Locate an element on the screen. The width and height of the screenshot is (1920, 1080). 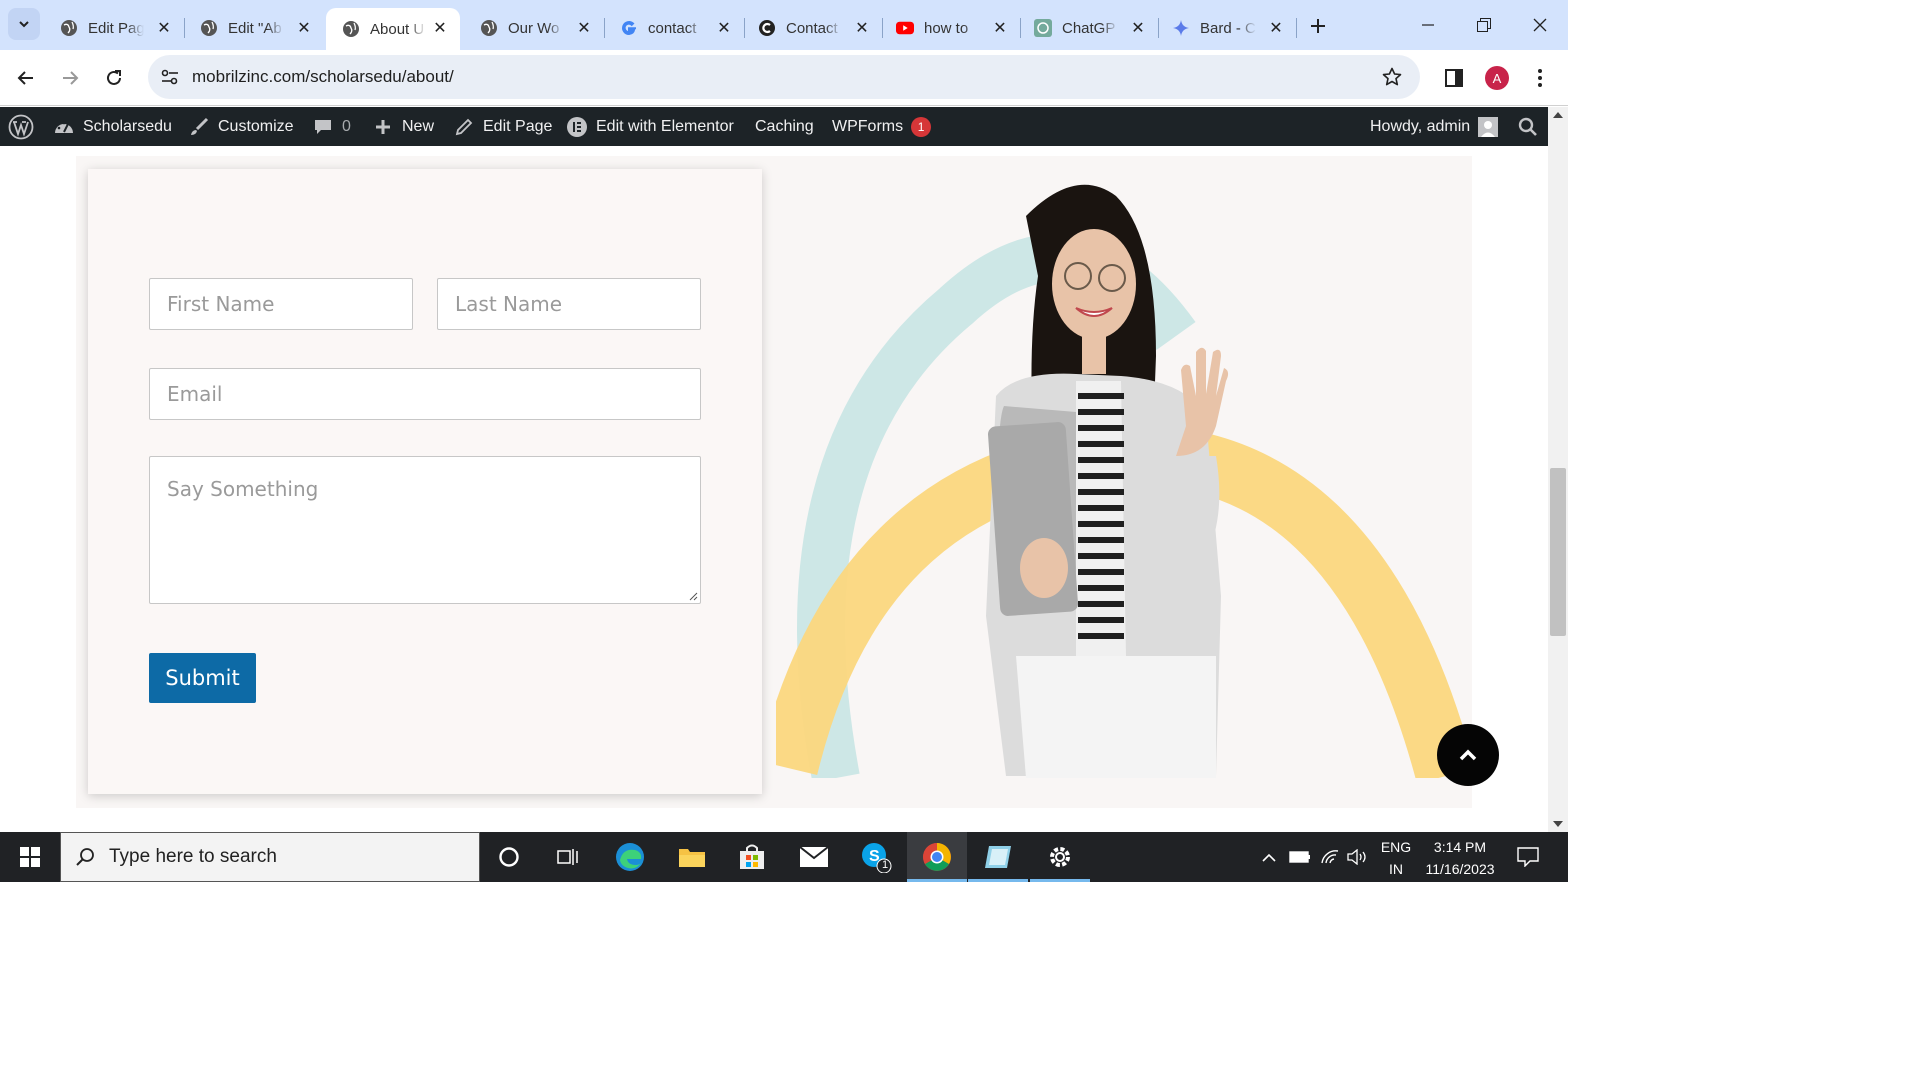
gear-icon is located at coordinates (1060, 857).